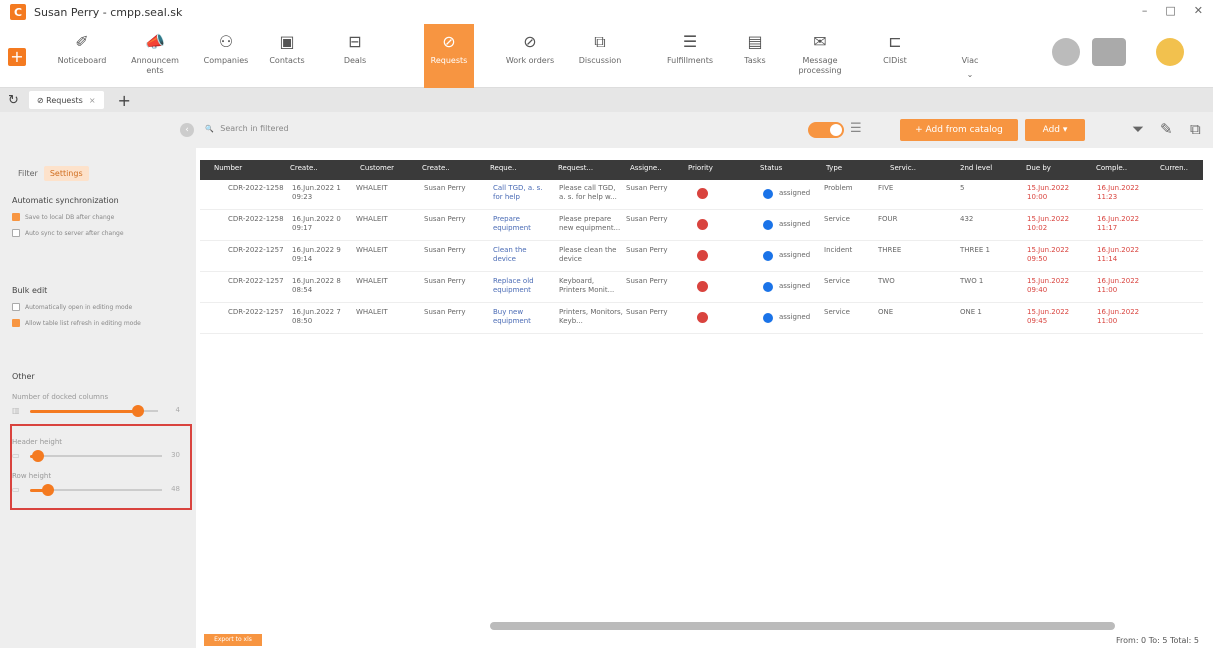 This screenshot has width=1213, height=648. What do you see at coordinates (530, 56) in the screenshot?
I see `nav-item-work-orders: ⊘ Work orders` at bounding box center [530, 56].